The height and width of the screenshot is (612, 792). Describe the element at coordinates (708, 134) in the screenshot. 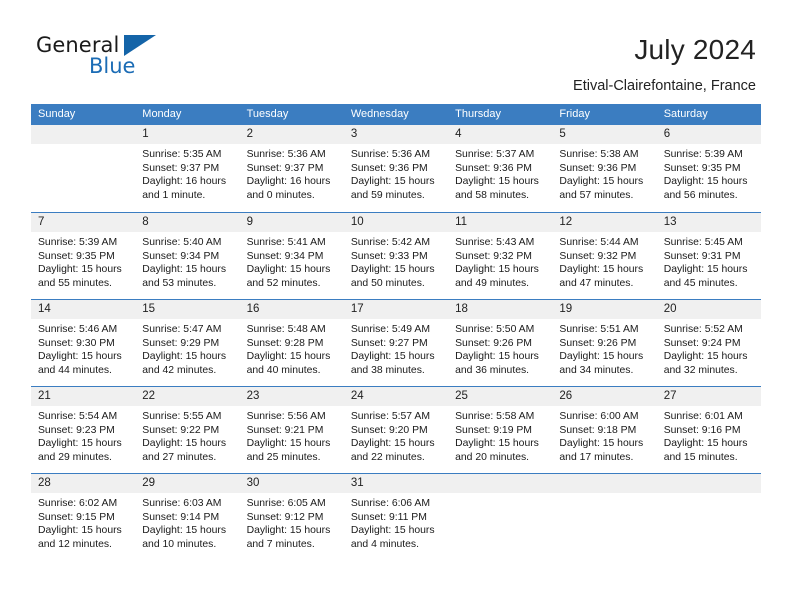

I see `day-number: 6` at that location.